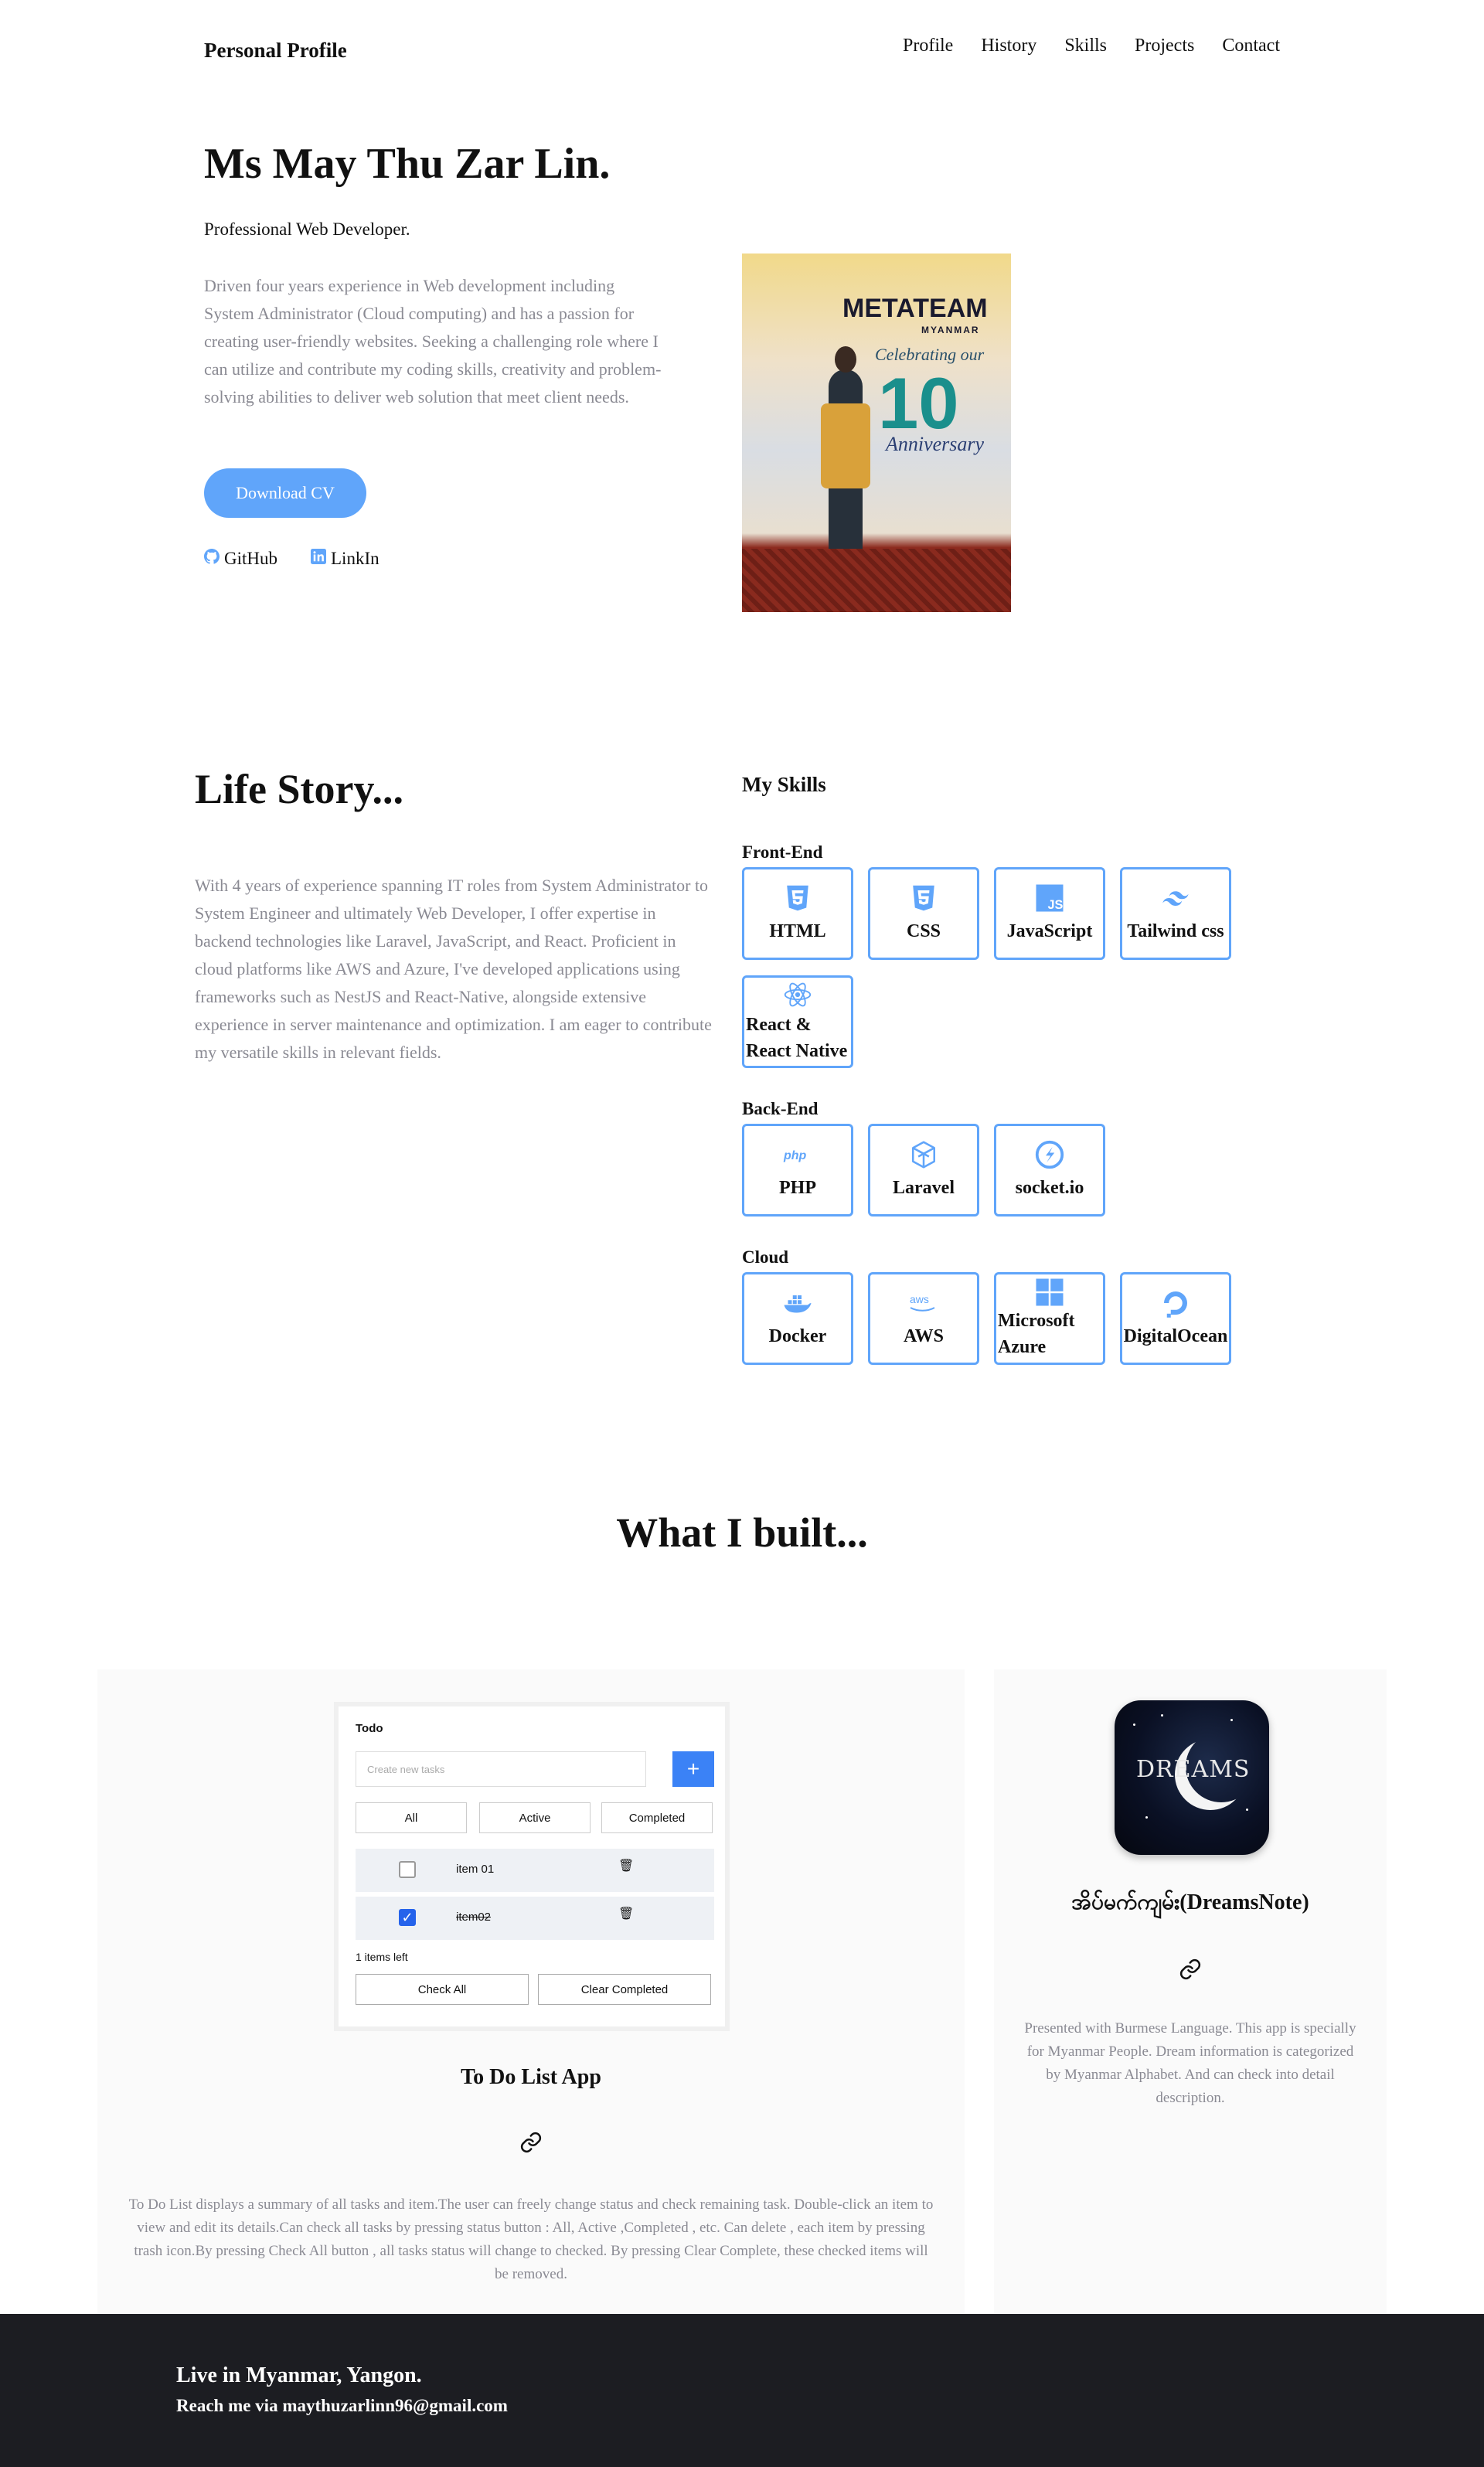 Image resolution: width=1484 pixels, height=2467 pixels. What do you see at coordinates (876, 580) in the screenshot?
I see `photo-floor` at bounding box center [876, 580].